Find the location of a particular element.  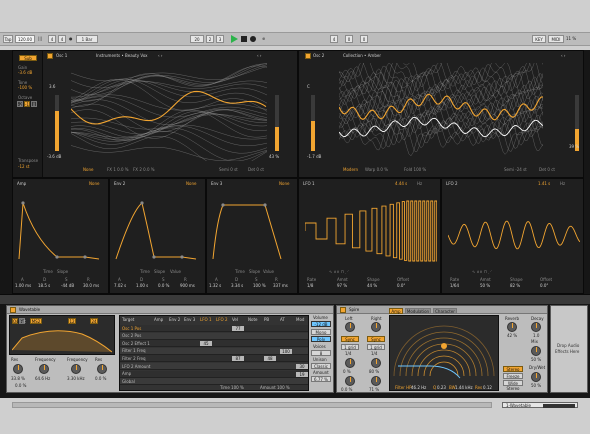

lfo2-shape-icons: ∿ ∧∨ ⊓ ⋰ is located at coordinates (482, 272).